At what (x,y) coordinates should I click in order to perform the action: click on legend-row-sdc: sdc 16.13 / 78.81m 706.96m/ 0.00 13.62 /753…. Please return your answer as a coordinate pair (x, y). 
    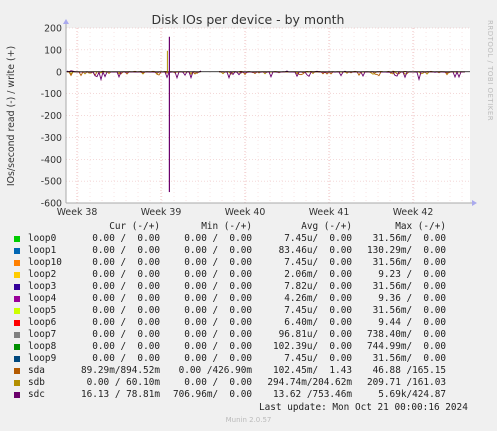
    Looking at the image, I should click on (229, 395).